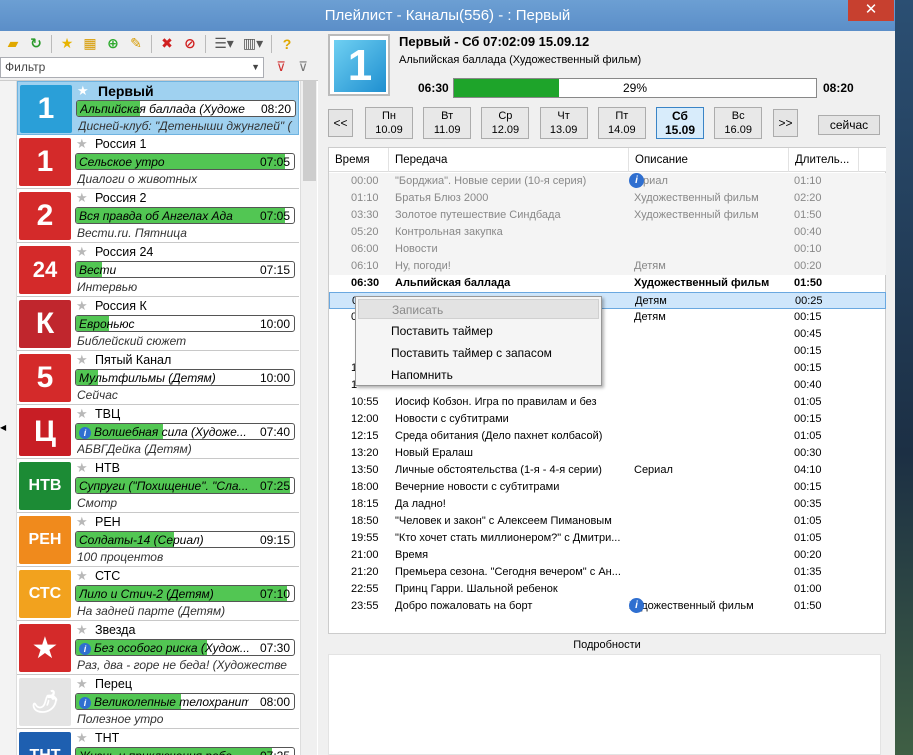  What do you see at coordinates (607, 266) in the screenshot?
I see `table-row: 06:10 Ну, погоди! Детям 00:20` at bounding box center [607, 266].